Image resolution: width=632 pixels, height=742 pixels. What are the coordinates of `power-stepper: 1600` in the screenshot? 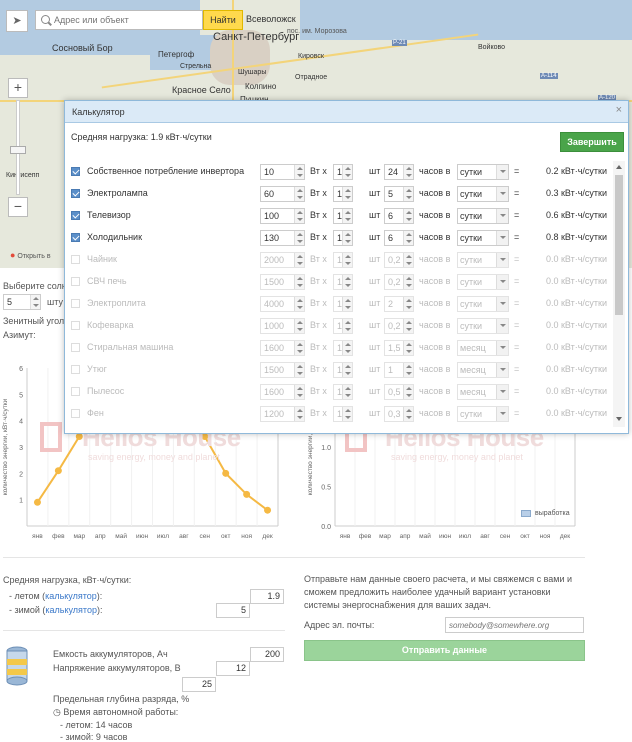 It's located at (282, 392).